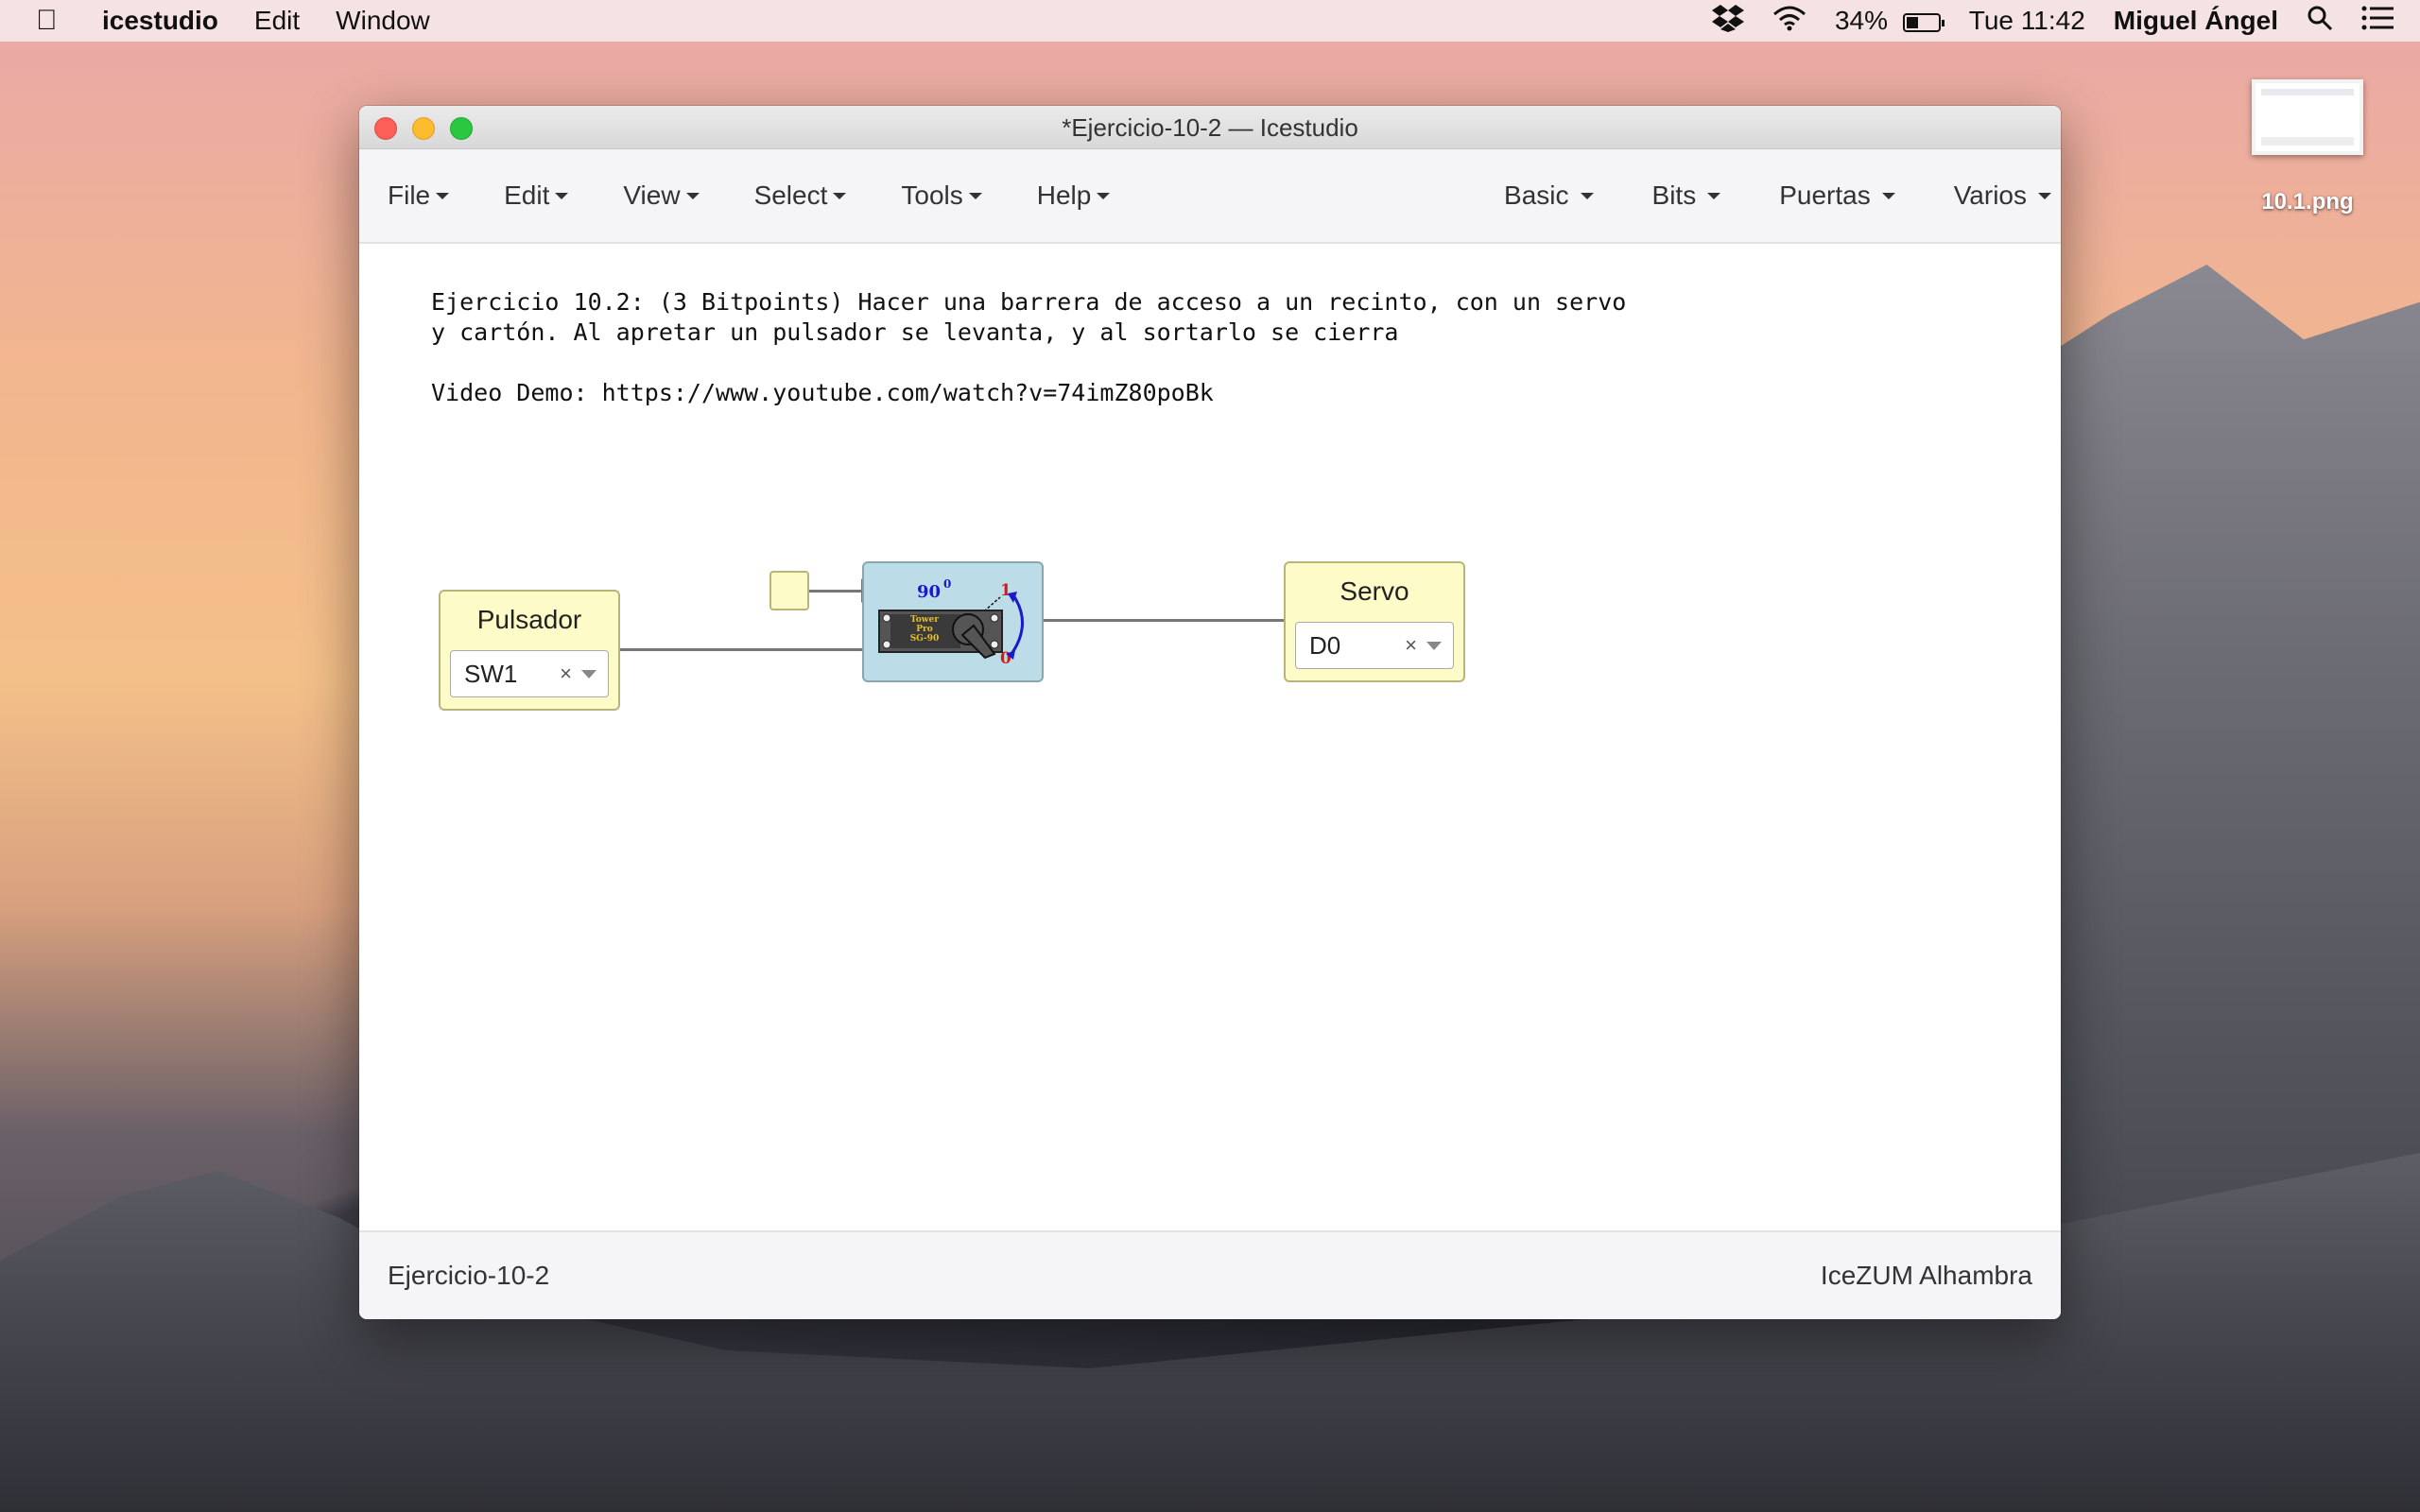 The width and height of the screenshot is (2420, 1512). Describe the element at coordinates (1537, 195) in the screenshot. I see `menu-basic-label: Basic` at that location.